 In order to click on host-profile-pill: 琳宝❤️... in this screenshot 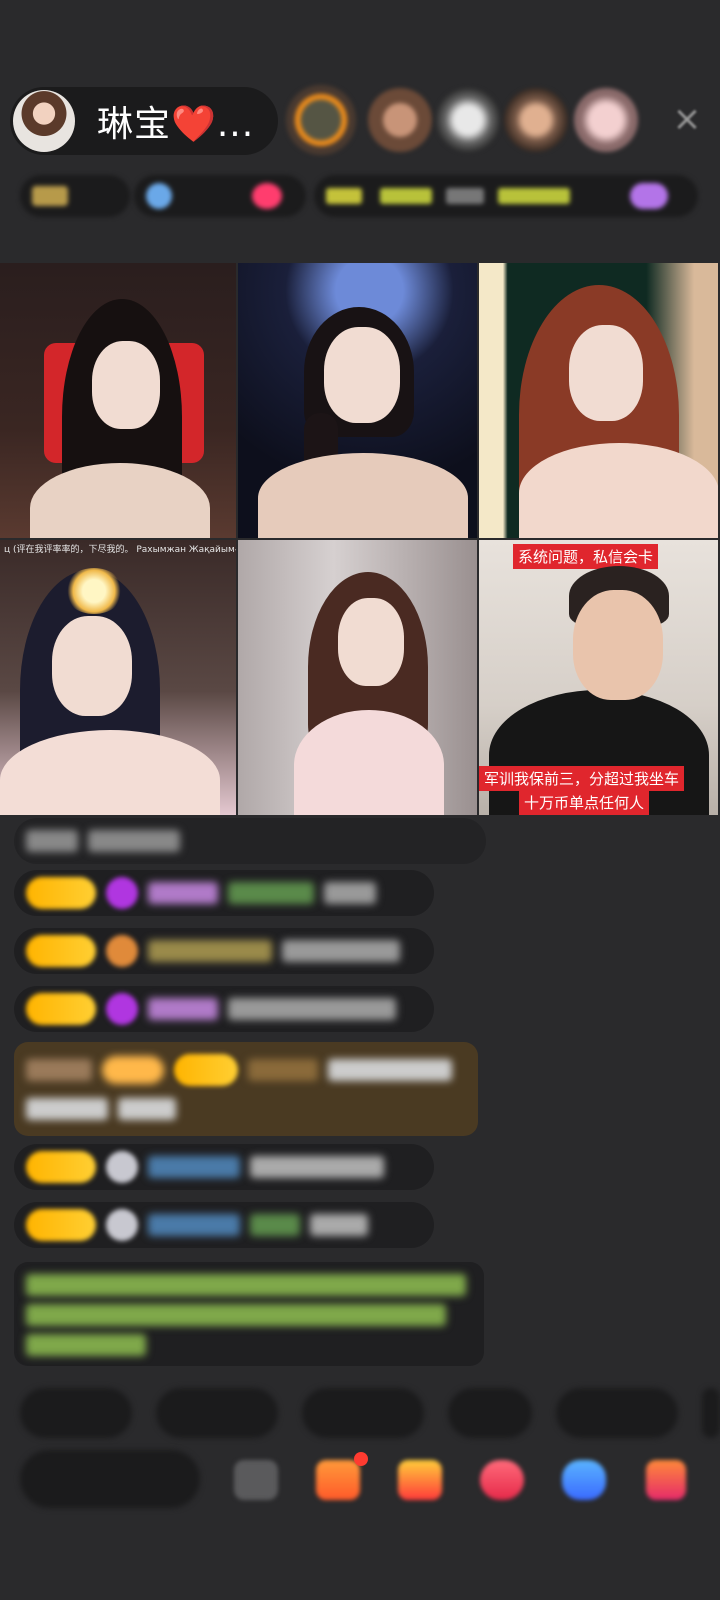, I will do `click(144, 121)`.